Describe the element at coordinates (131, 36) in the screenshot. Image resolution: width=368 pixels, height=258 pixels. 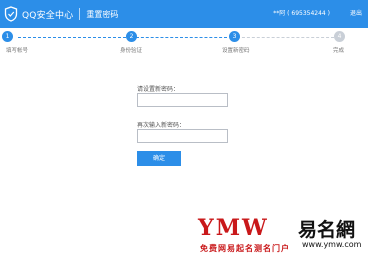
I see `step-2-circle: 2` at that location.